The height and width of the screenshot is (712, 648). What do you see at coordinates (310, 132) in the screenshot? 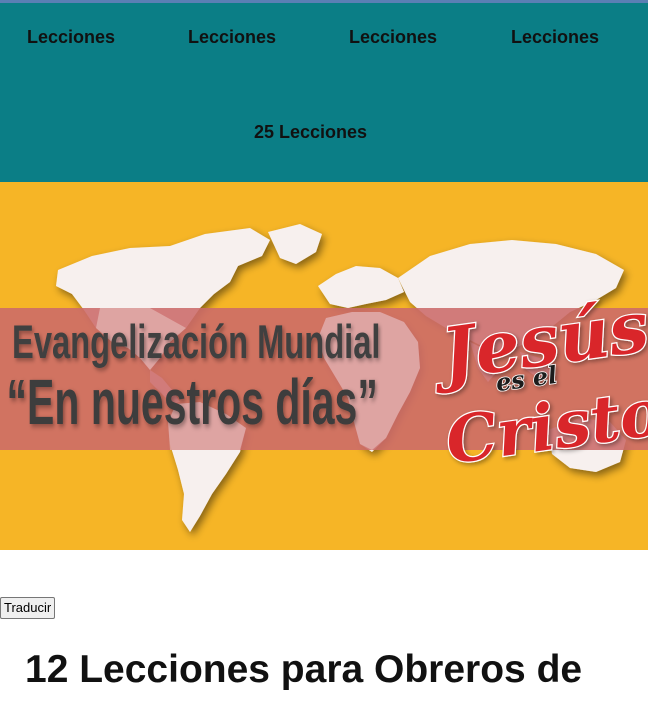
I see `nav-link-25-lecciones: 25 Lecciones` at bounding box center [310, 132].